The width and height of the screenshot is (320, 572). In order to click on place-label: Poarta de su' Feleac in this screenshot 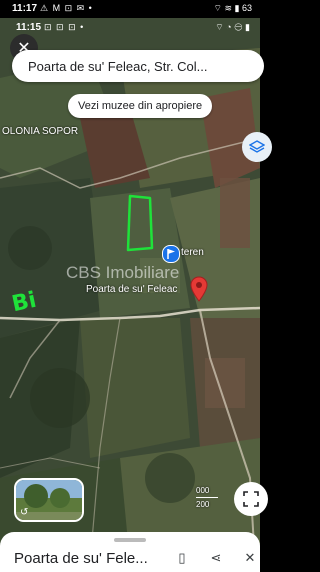, I will do `click(131, 289)`.